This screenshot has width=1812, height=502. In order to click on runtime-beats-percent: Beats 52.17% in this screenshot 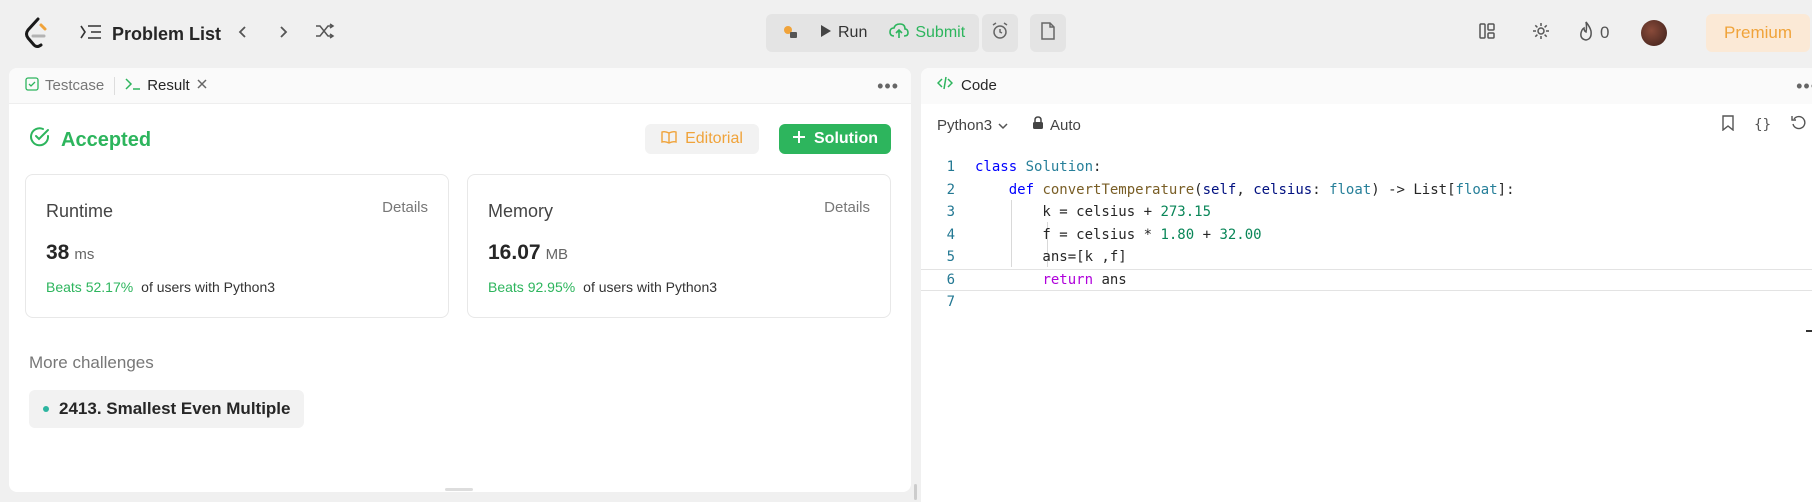, I will do `click(90, 287)`.